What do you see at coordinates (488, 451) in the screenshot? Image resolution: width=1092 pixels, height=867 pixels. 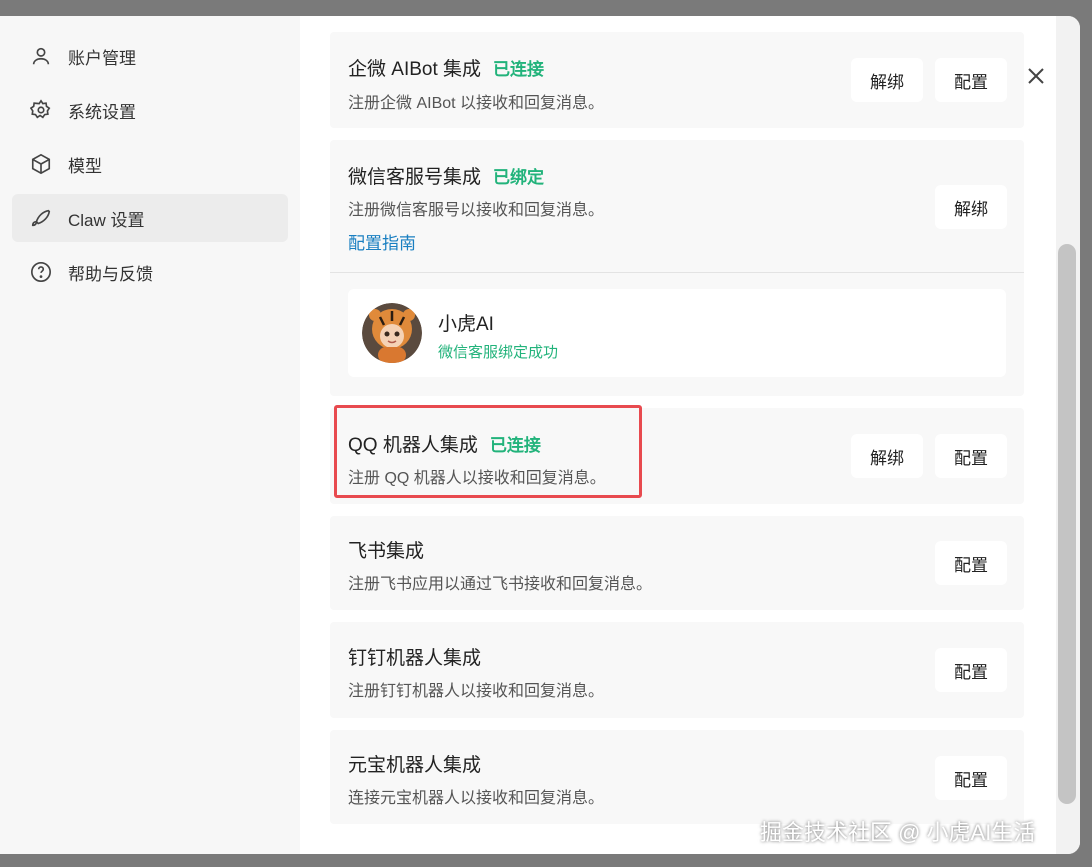 I see `annotation-highlight-box` at bounding box center [488, 451].